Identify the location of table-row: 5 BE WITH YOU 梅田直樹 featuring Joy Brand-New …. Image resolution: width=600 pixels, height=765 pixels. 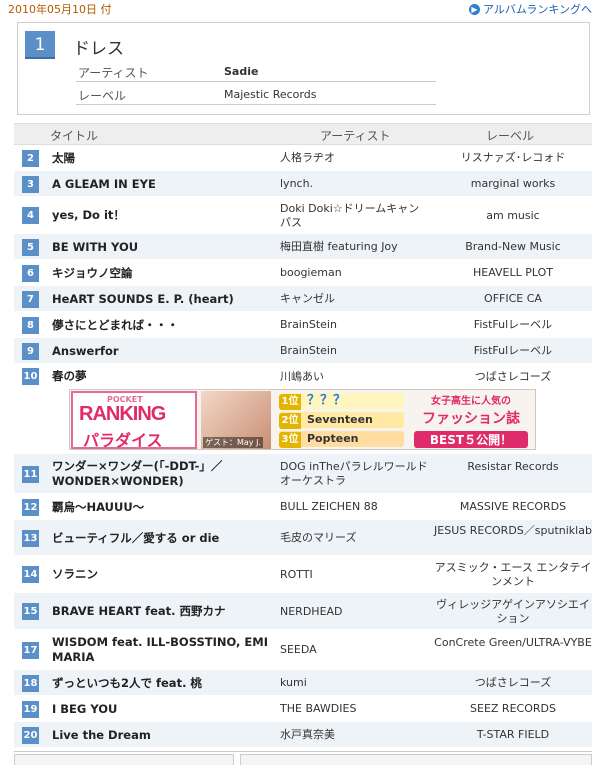
(303, 247).